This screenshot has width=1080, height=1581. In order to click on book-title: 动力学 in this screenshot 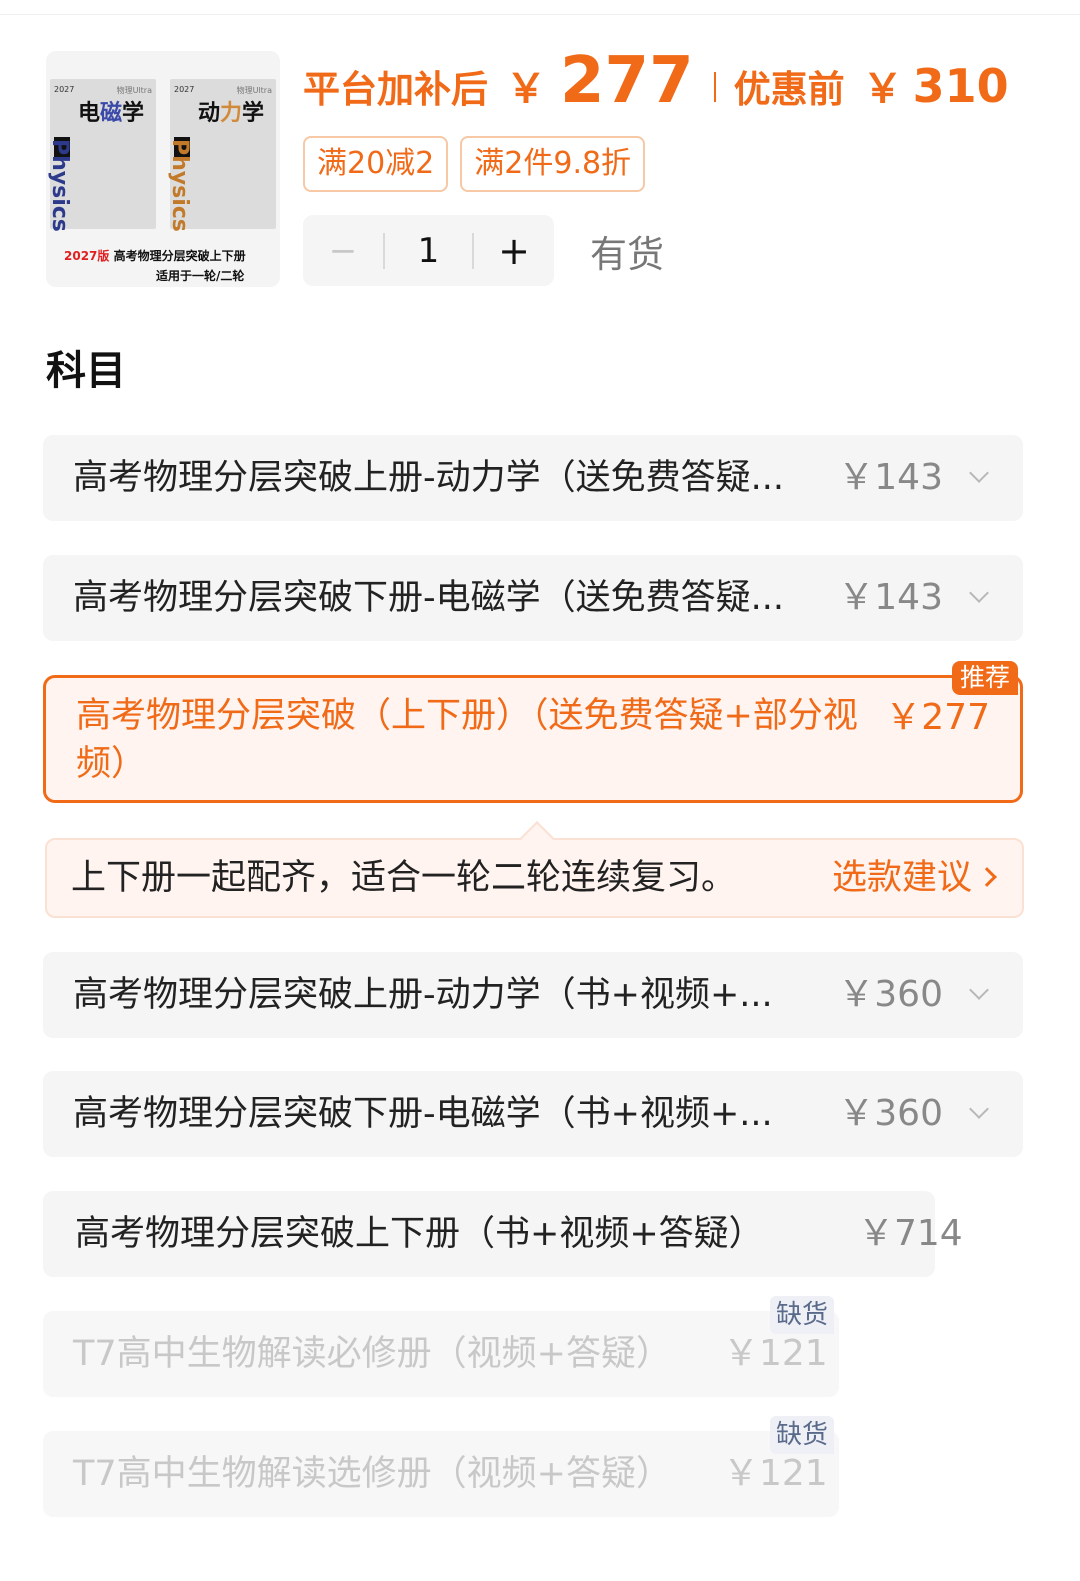, I will do `click(231, 113)`.